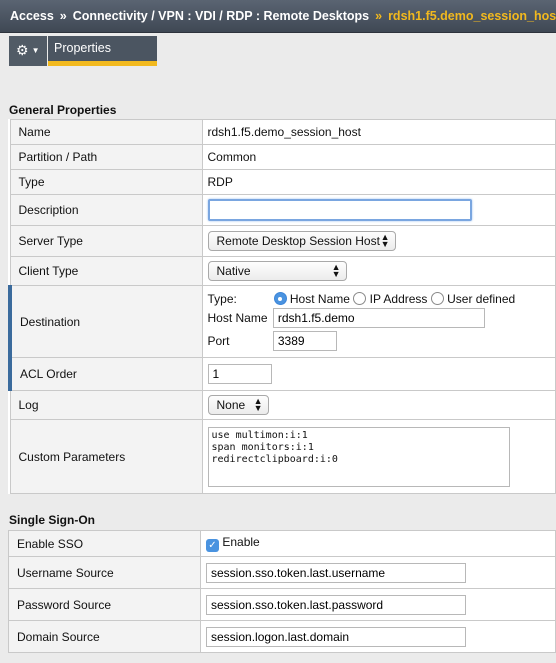 The width and height of the screenshot is (556, 663). I want to click on port-label: Port, so click(218, 341).